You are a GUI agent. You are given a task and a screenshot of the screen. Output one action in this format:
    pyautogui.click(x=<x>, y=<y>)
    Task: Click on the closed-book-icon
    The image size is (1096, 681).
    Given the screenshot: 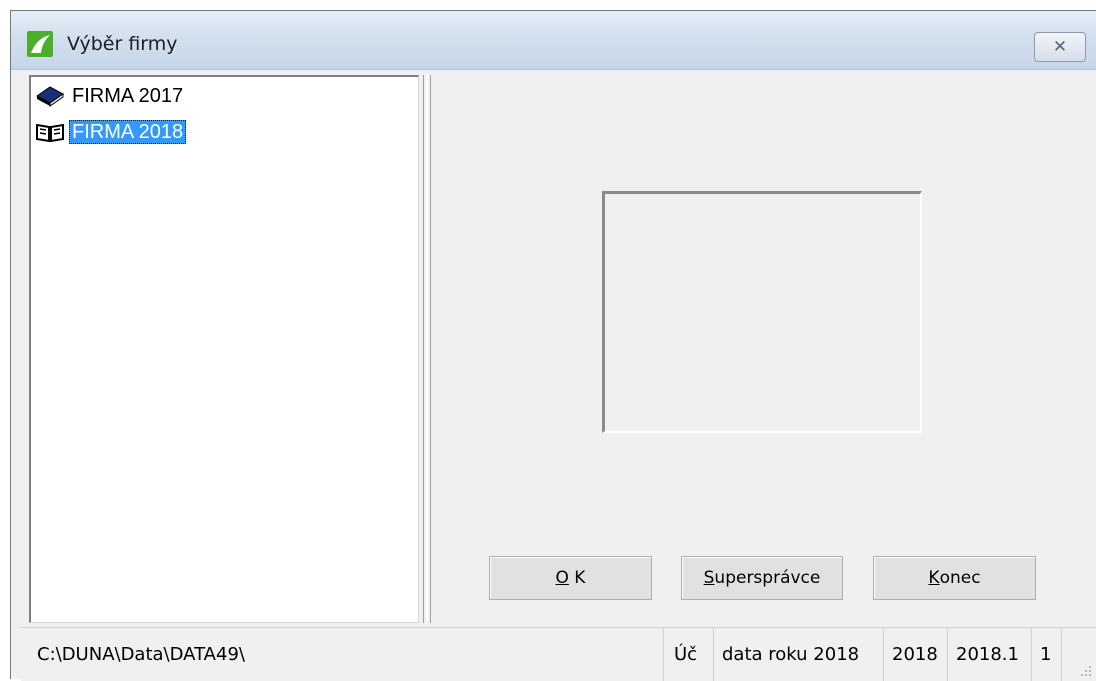 What is the action you would take?
    pyautogui.click(x=52, y=96)
    